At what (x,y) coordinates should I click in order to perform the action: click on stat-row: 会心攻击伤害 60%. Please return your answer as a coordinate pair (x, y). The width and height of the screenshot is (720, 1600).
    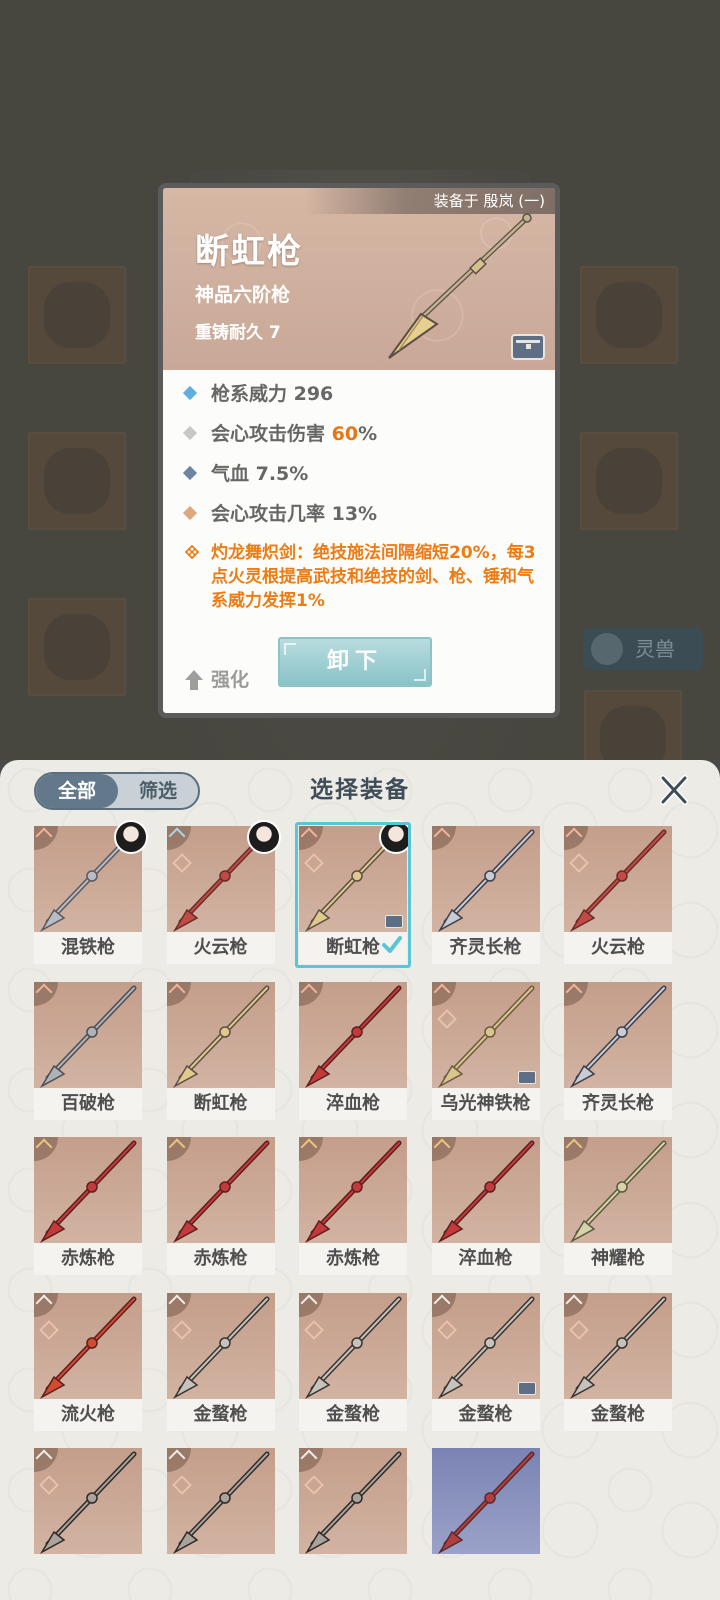
    Looking at the image, I should click on (280, 434).